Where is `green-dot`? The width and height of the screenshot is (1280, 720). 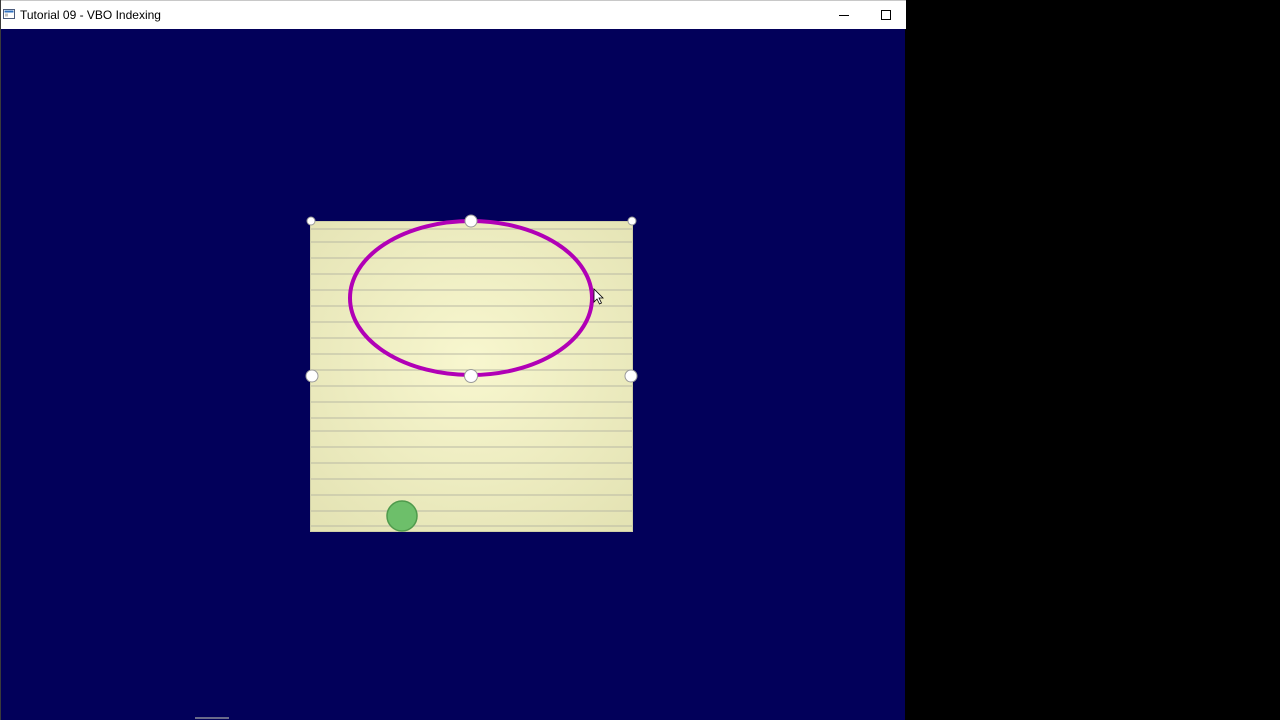
green-dot is located at coordinates (402, 516).